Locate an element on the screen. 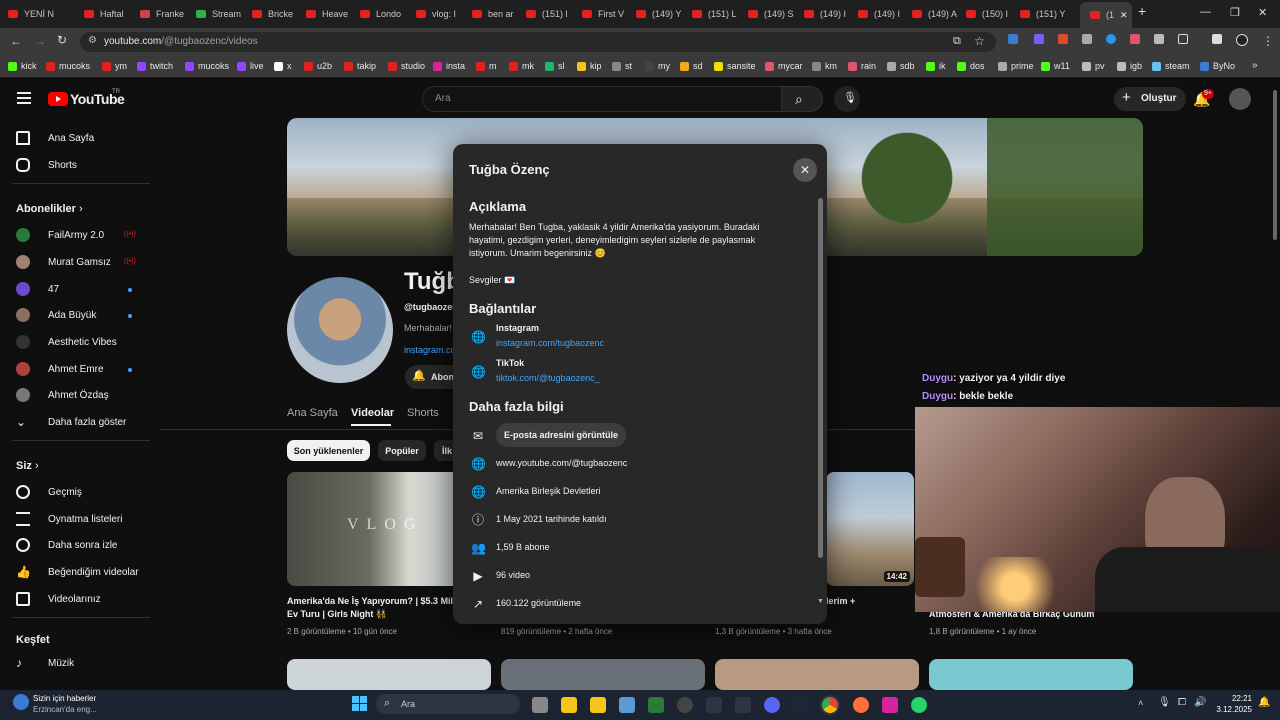 The width and height of the screenshot is (1280, 720). site-info-icon: ⚙ is located at coordinates (92, 40).